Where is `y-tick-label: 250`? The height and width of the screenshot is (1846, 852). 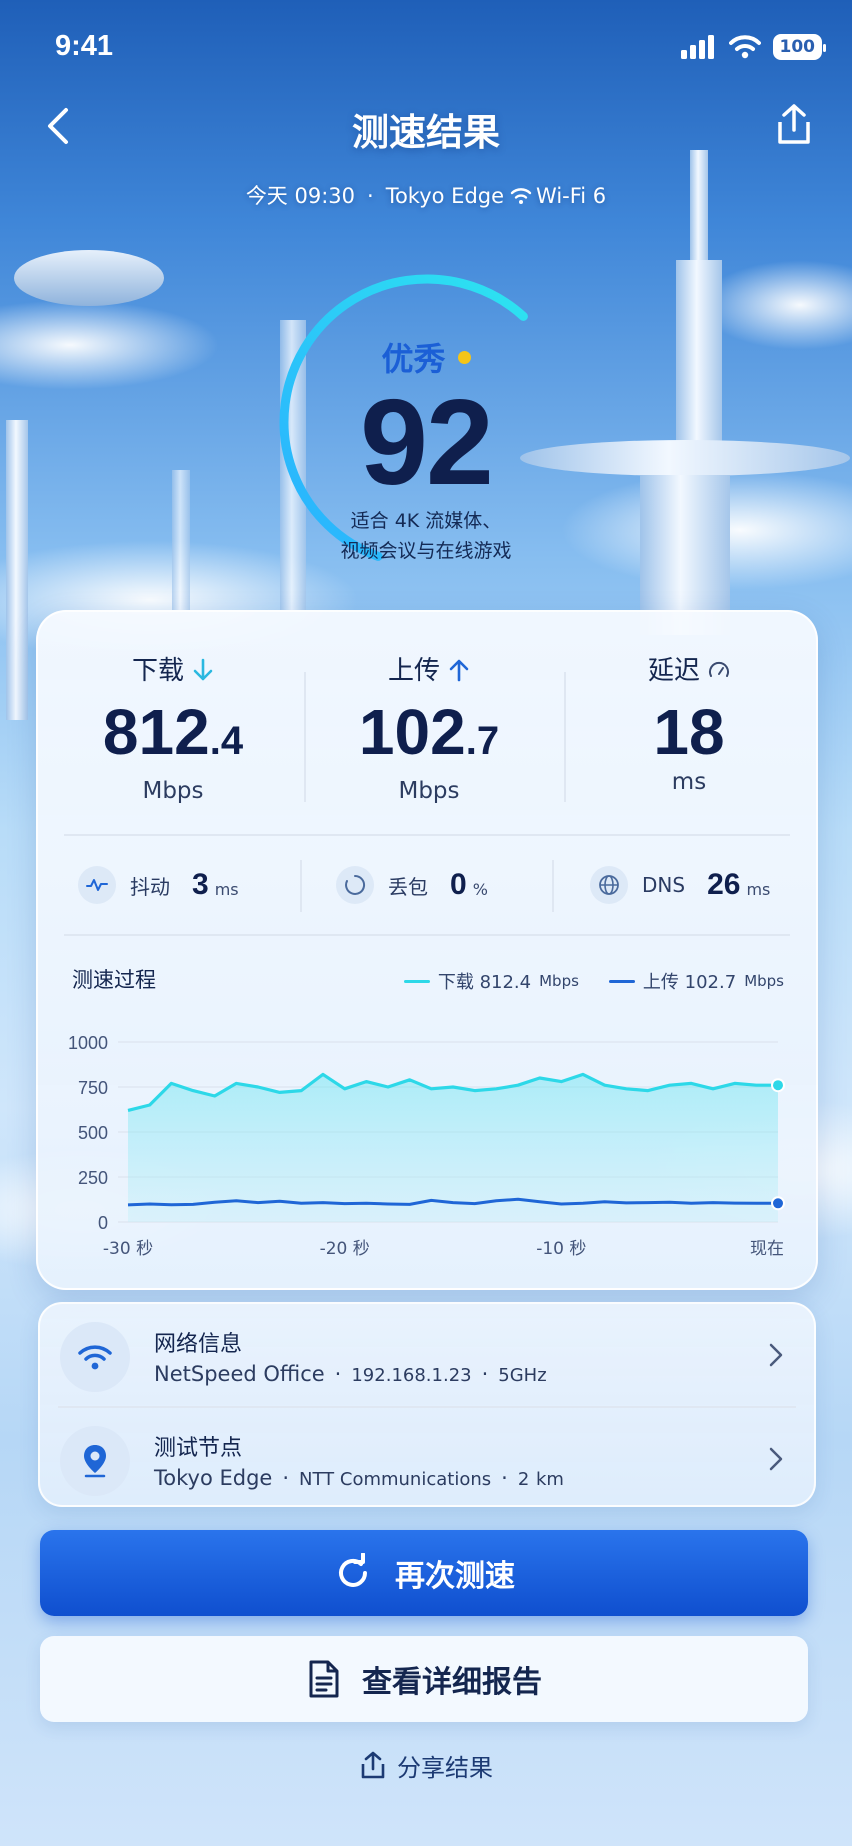 y-tick-label: 250 is located at coordinates (93, 1178).